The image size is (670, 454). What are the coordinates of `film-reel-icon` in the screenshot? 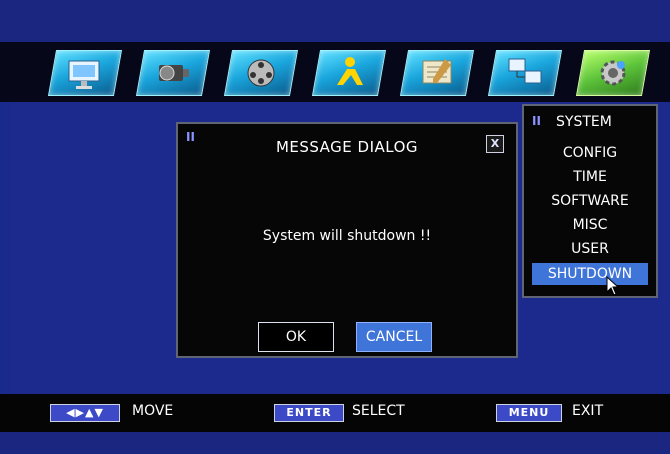 It's located at (261, 73).